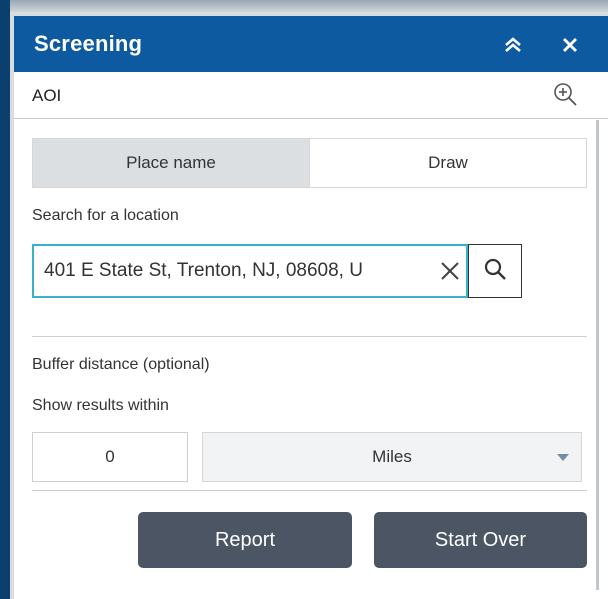  What do you see at coordinates (110, 457) in the screenshot?
I see `distance-input: 0` at bounding box center [110, 457].